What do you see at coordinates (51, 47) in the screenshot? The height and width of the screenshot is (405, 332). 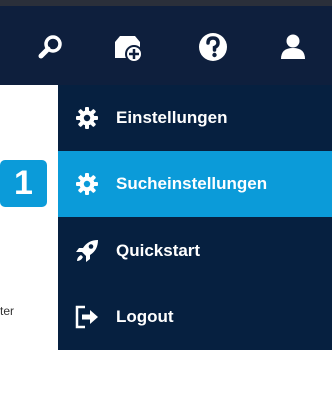 I see `search-icon` at bounding box center [51, 47].